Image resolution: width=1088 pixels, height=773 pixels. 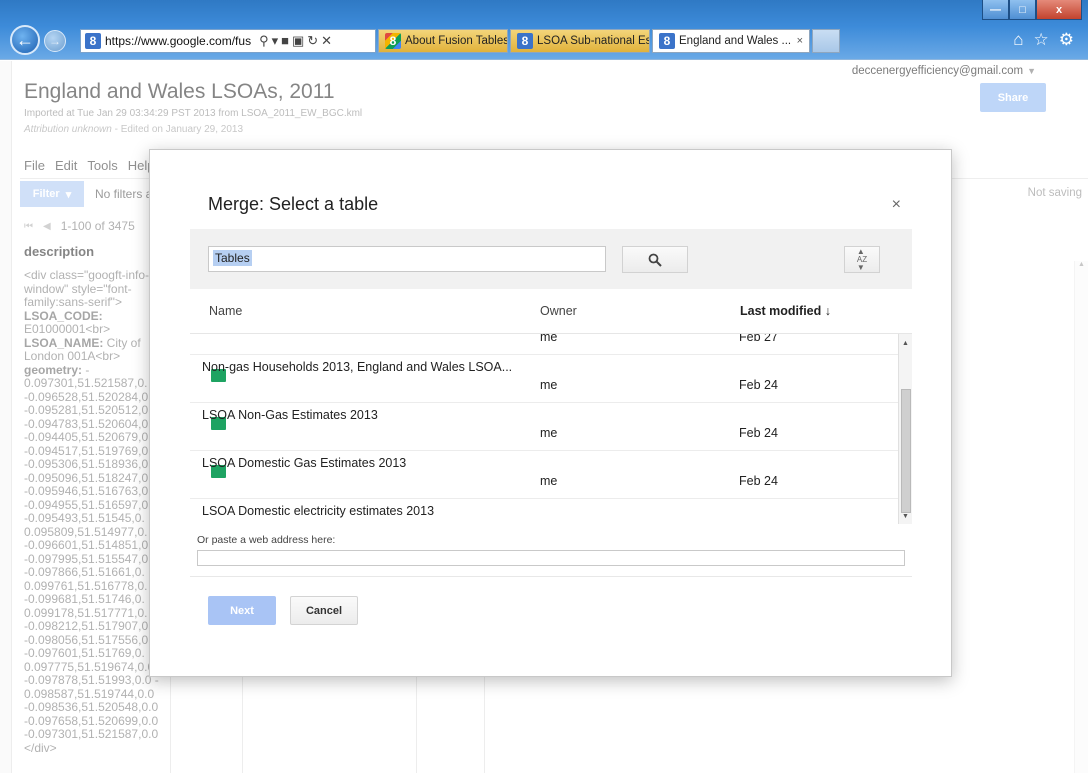 What do you see at coordinates (800, 41) in the screenshot?
I see `close-tab-icon: ×` at bounding box center [800, 41].